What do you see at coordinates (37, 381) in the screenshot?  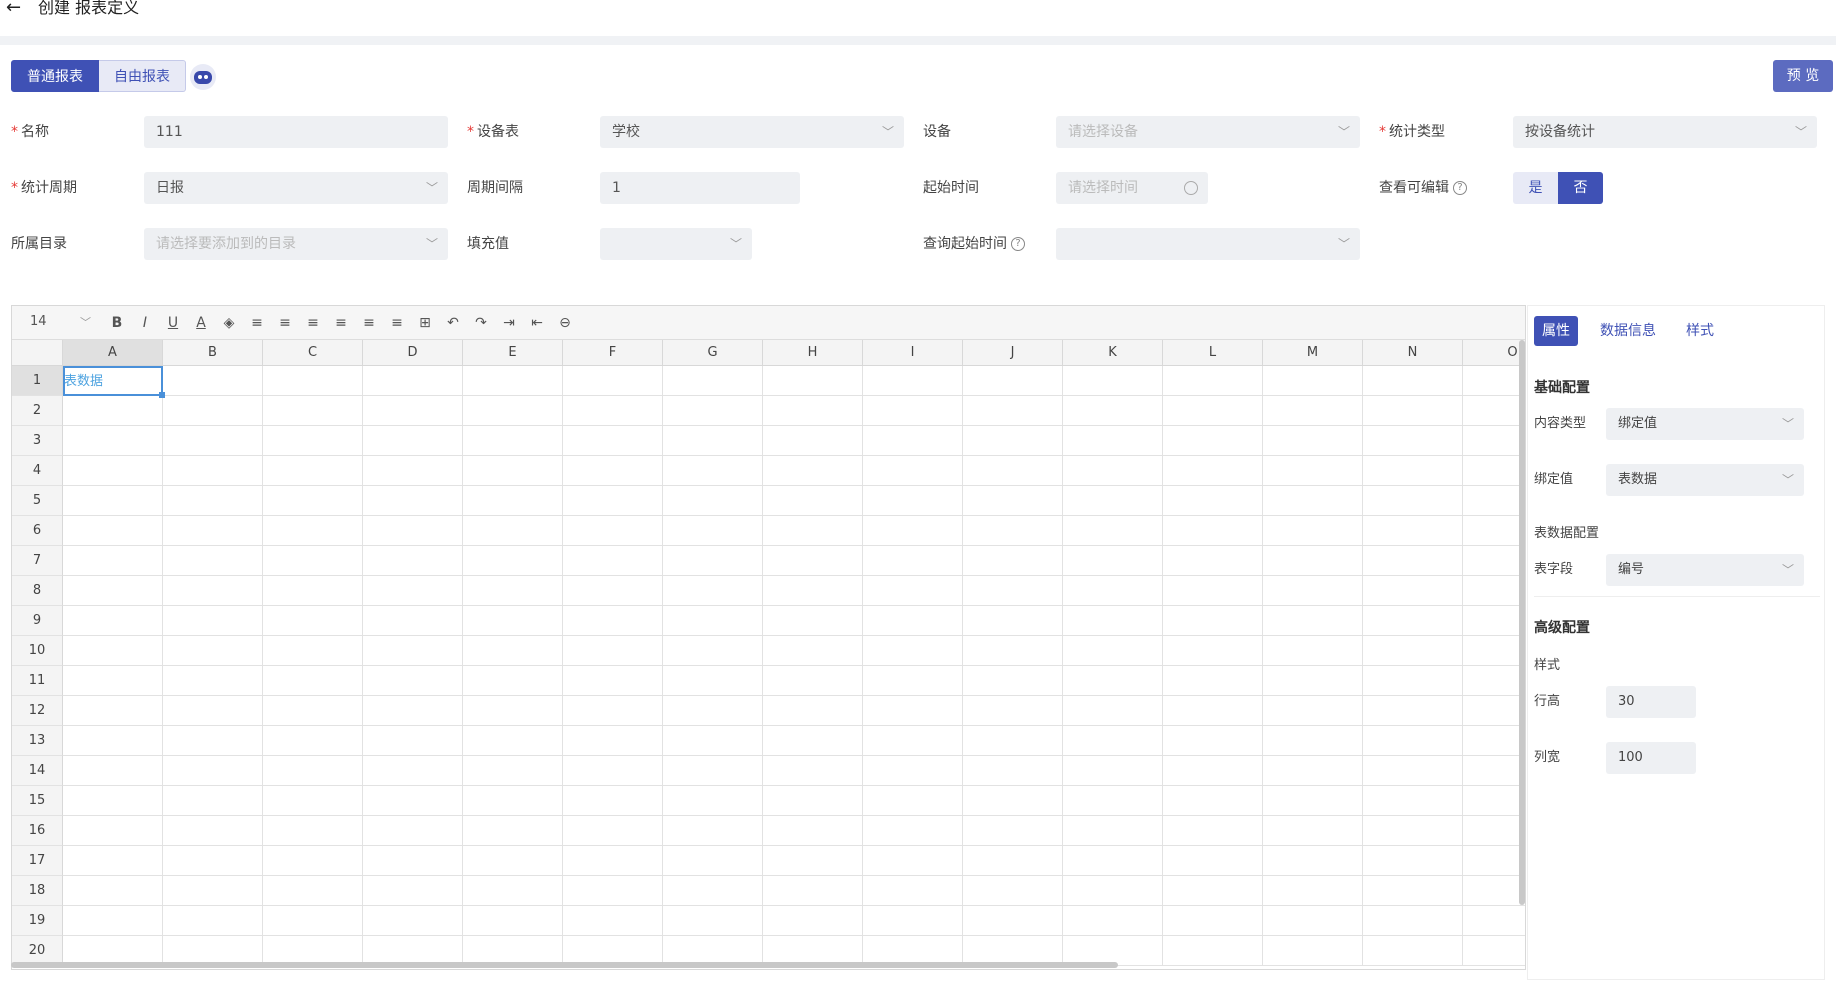 I see `row-header: 1` at bounding box center [37, 381].